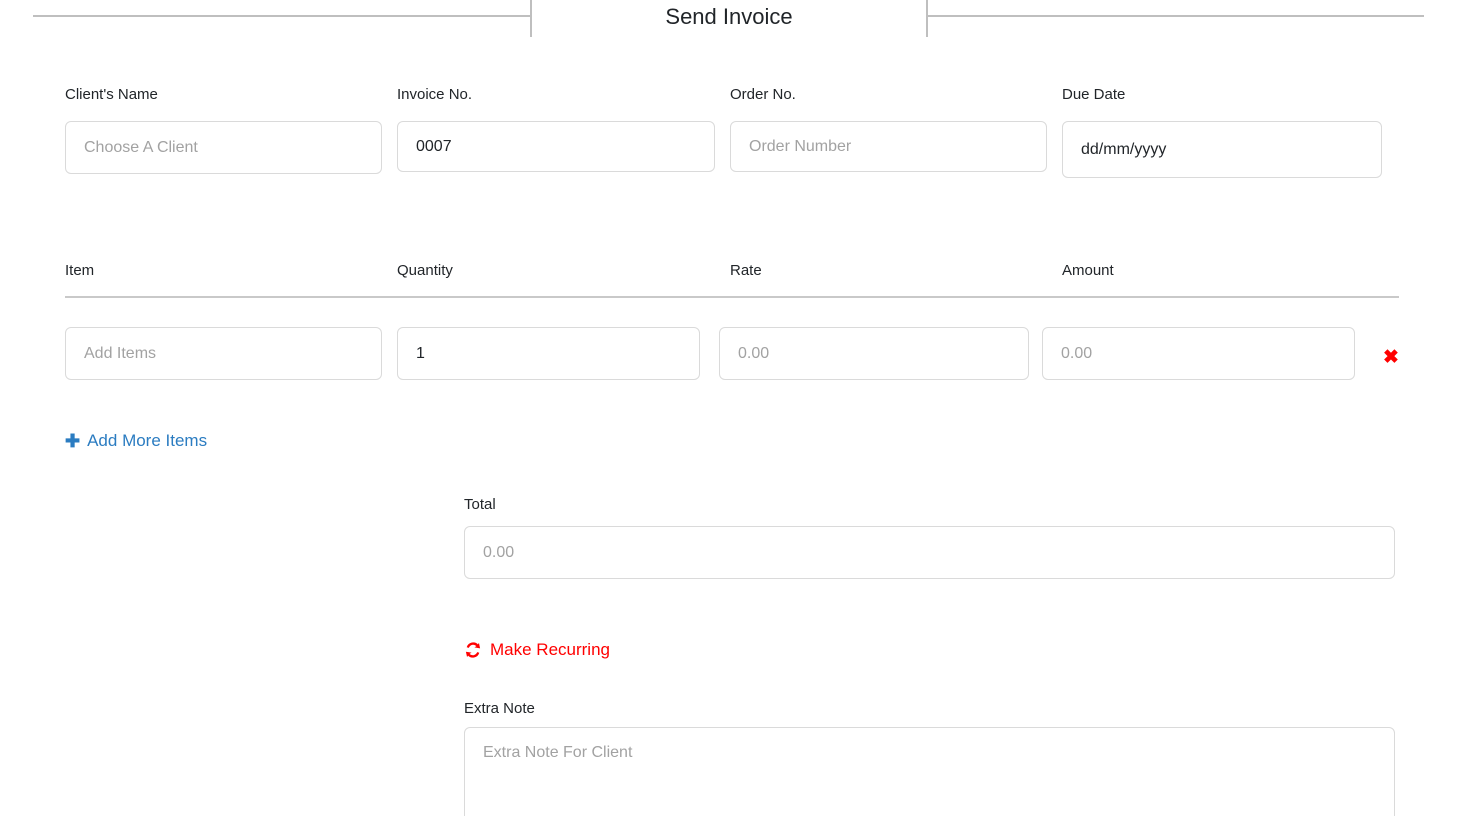  Describe the element at coordinates (223, 147) in the screenshot. I see `client-name-input: Choose A Client` at that location.